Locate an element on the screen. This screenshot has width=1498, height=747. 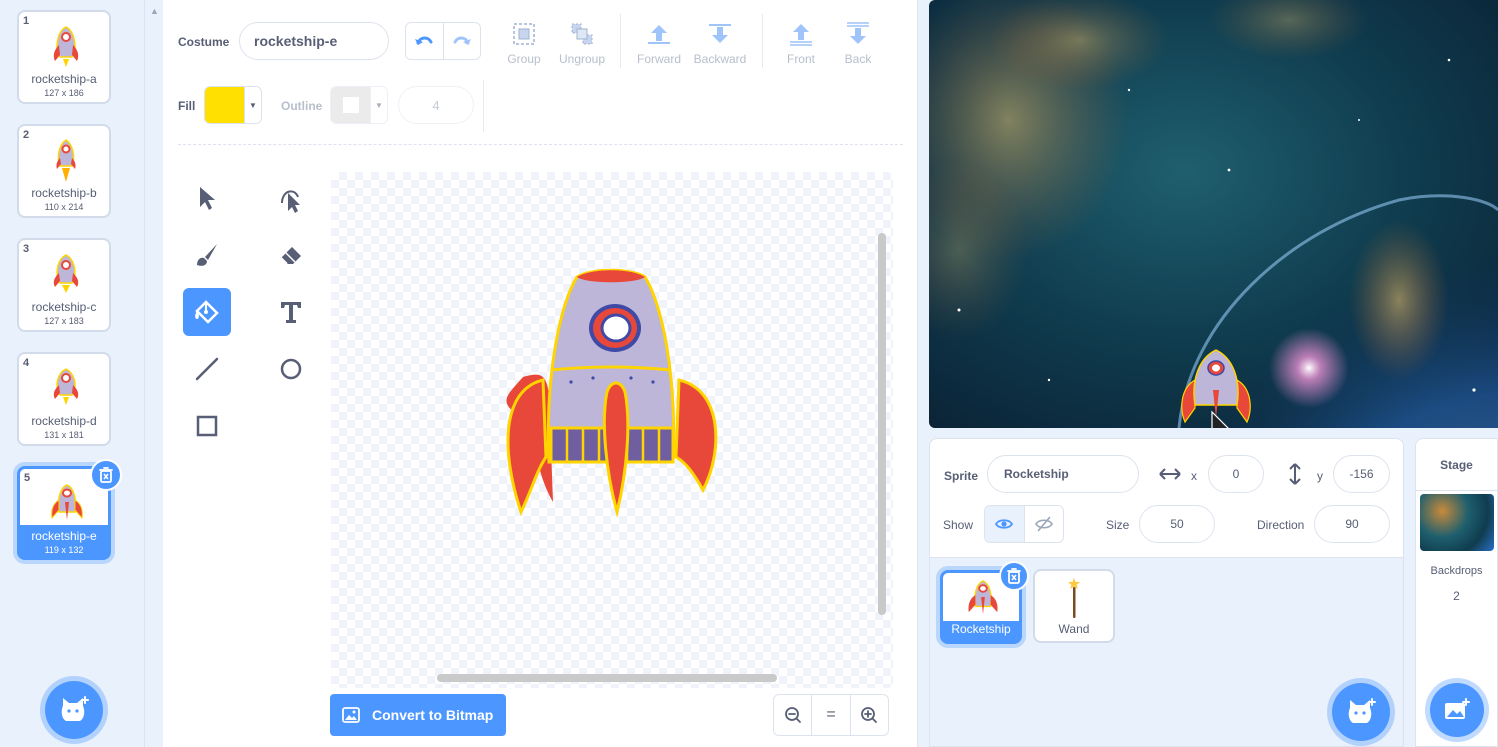
costume-number: 5 is located at coordinates (27, 478).